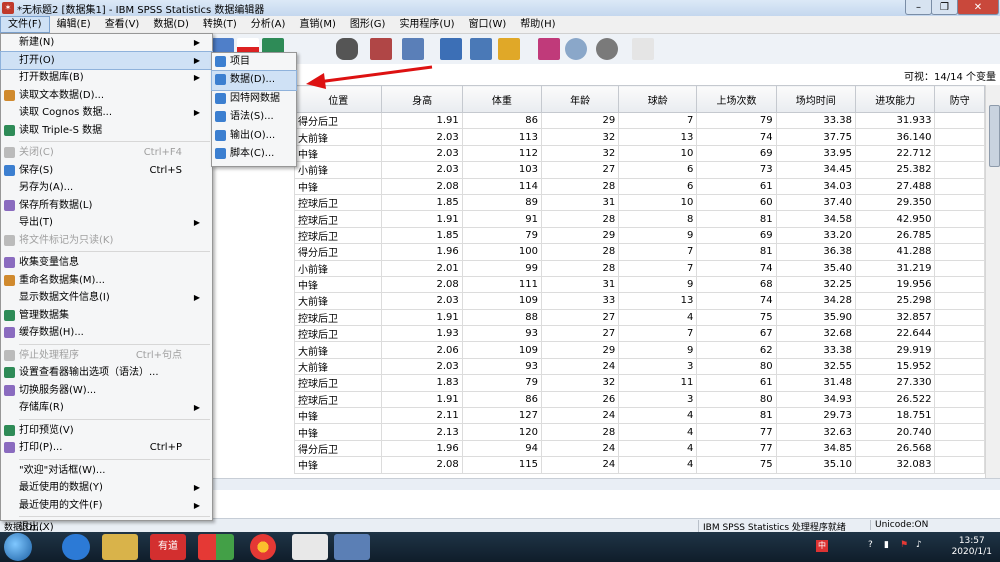  Describe the element at coordinates (658, 383) in the screenshot. I see `data-cell: 11` at that location.